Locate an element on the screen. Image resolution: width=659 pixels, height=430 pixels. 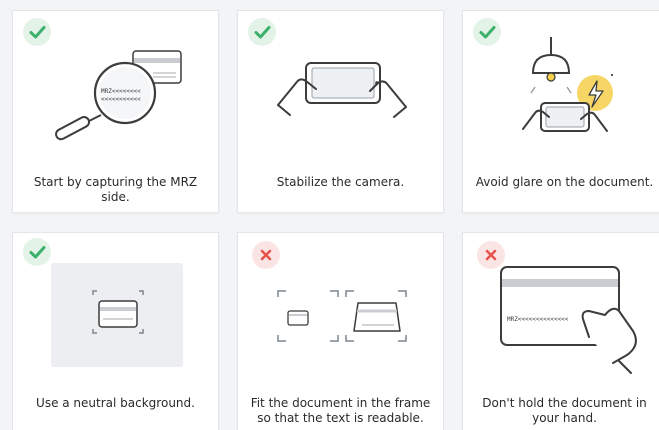
tip-caption: Use a neutral background. is located at coordinates (115, 403).